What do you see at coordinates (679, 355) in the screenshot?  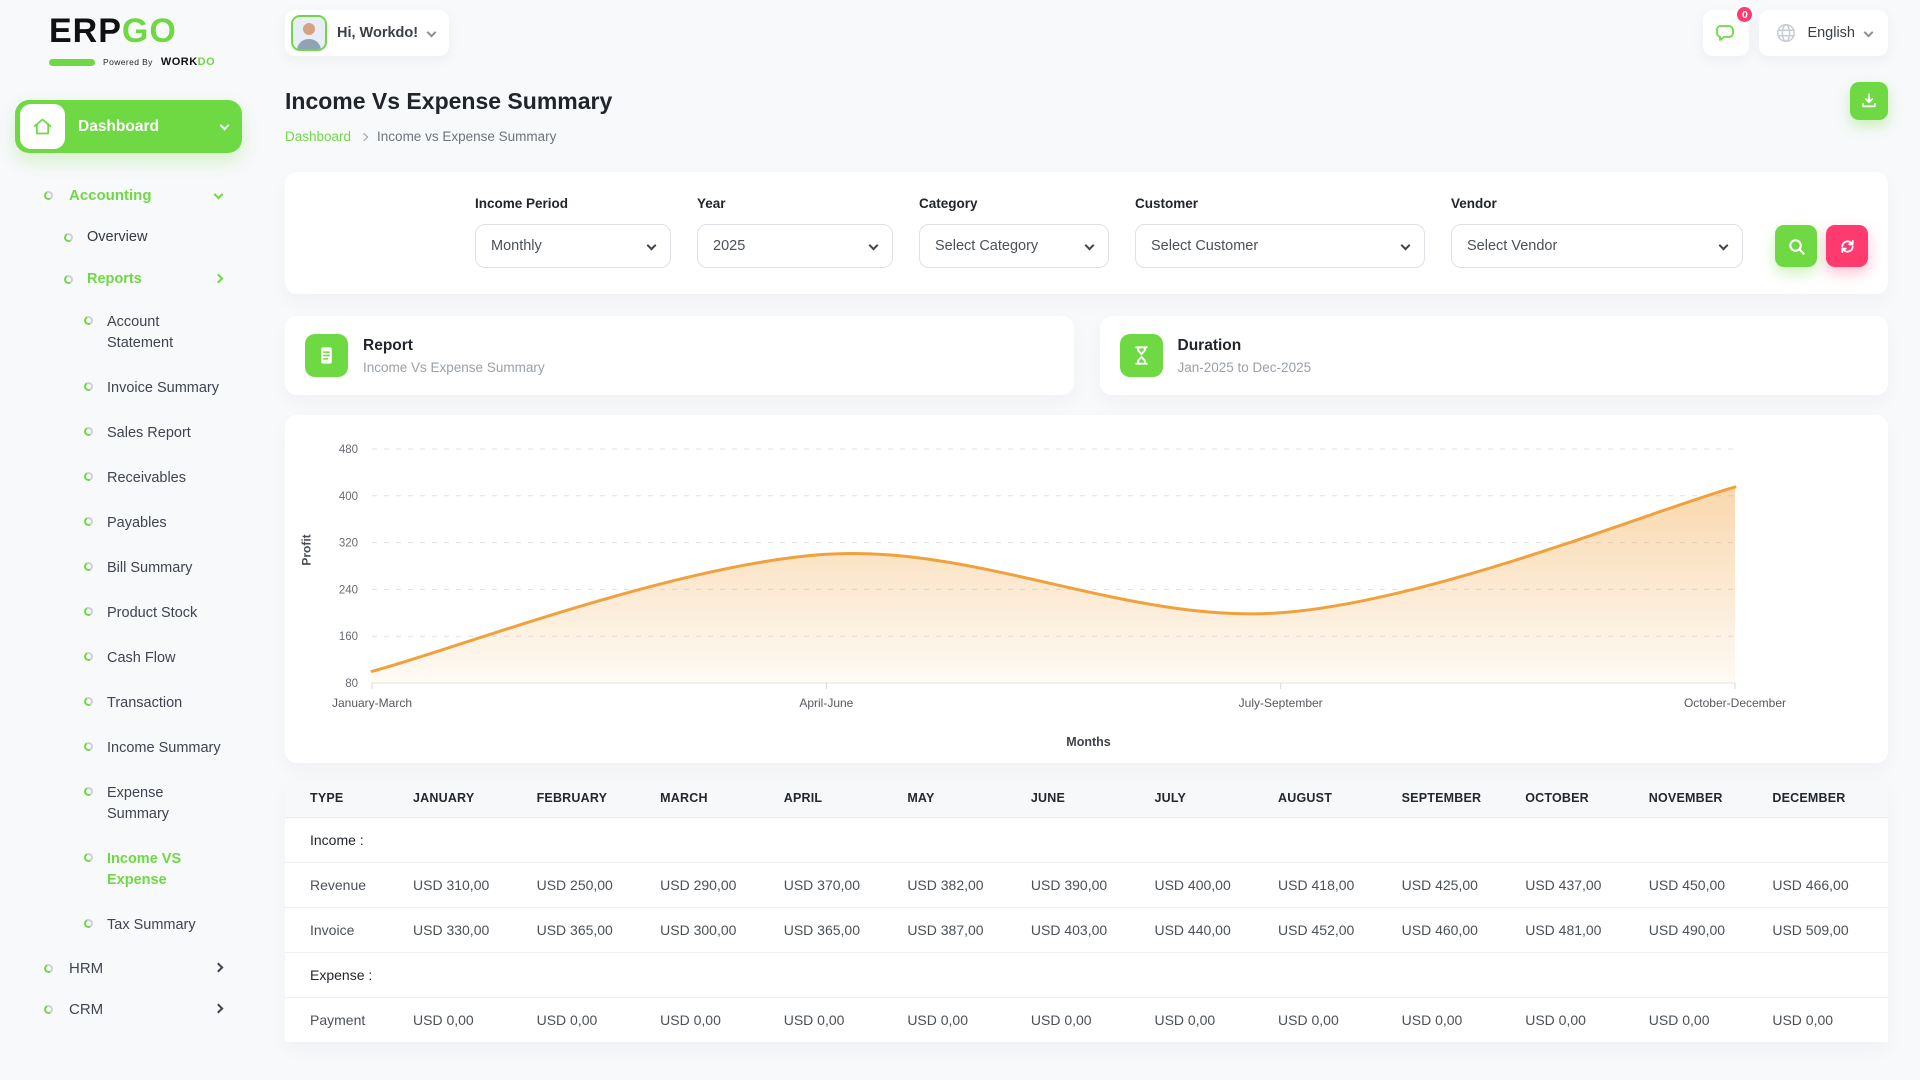 I see `report-card: Report Income Vs Expense Summary` at bounding box center [679, 355].